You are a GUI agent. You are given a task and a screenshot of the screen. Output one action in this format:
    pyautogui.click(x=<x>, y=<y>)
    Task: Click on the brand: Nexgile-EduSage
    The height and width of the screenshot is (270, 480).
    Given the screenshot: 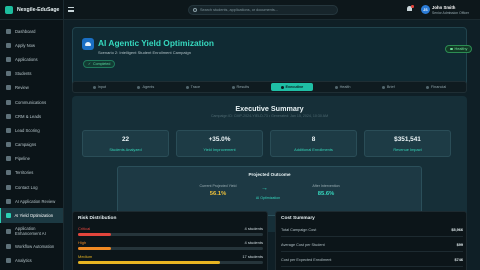 What is the action you would take?
    pyautogui.click(x=31, y=10)
    